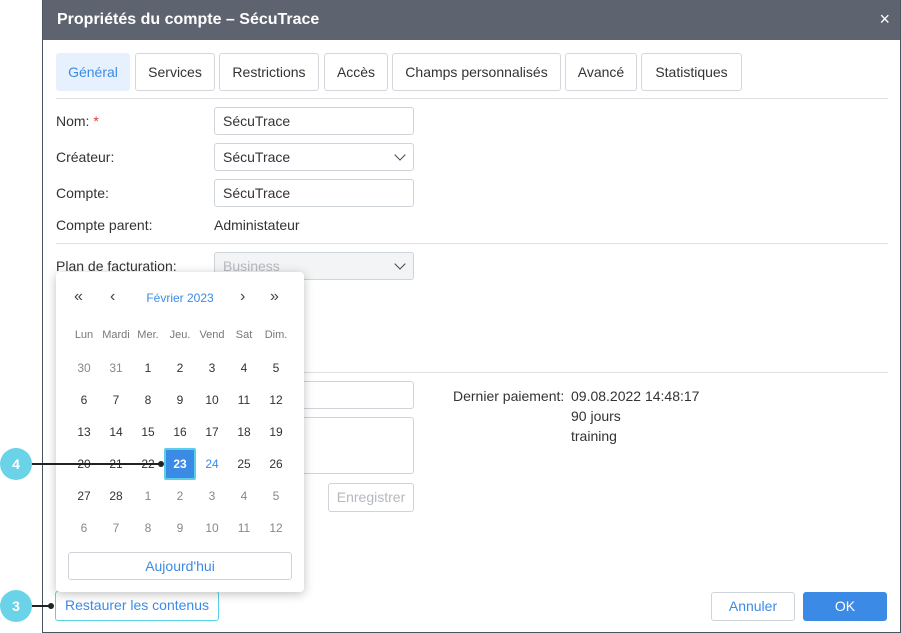 The image size is (901, 633). Describe the element at coordinates (274, 297) in the screenshot. I see `next-year-icon: »` at that location.